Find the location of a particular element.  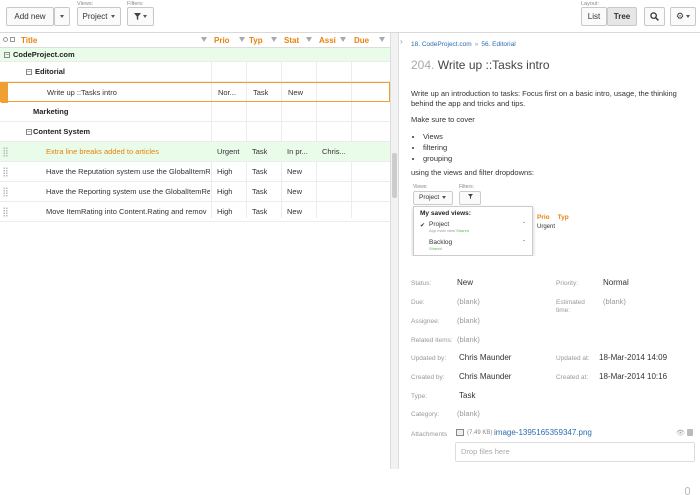

settings-small-icon is located at coordinates (12, 39).